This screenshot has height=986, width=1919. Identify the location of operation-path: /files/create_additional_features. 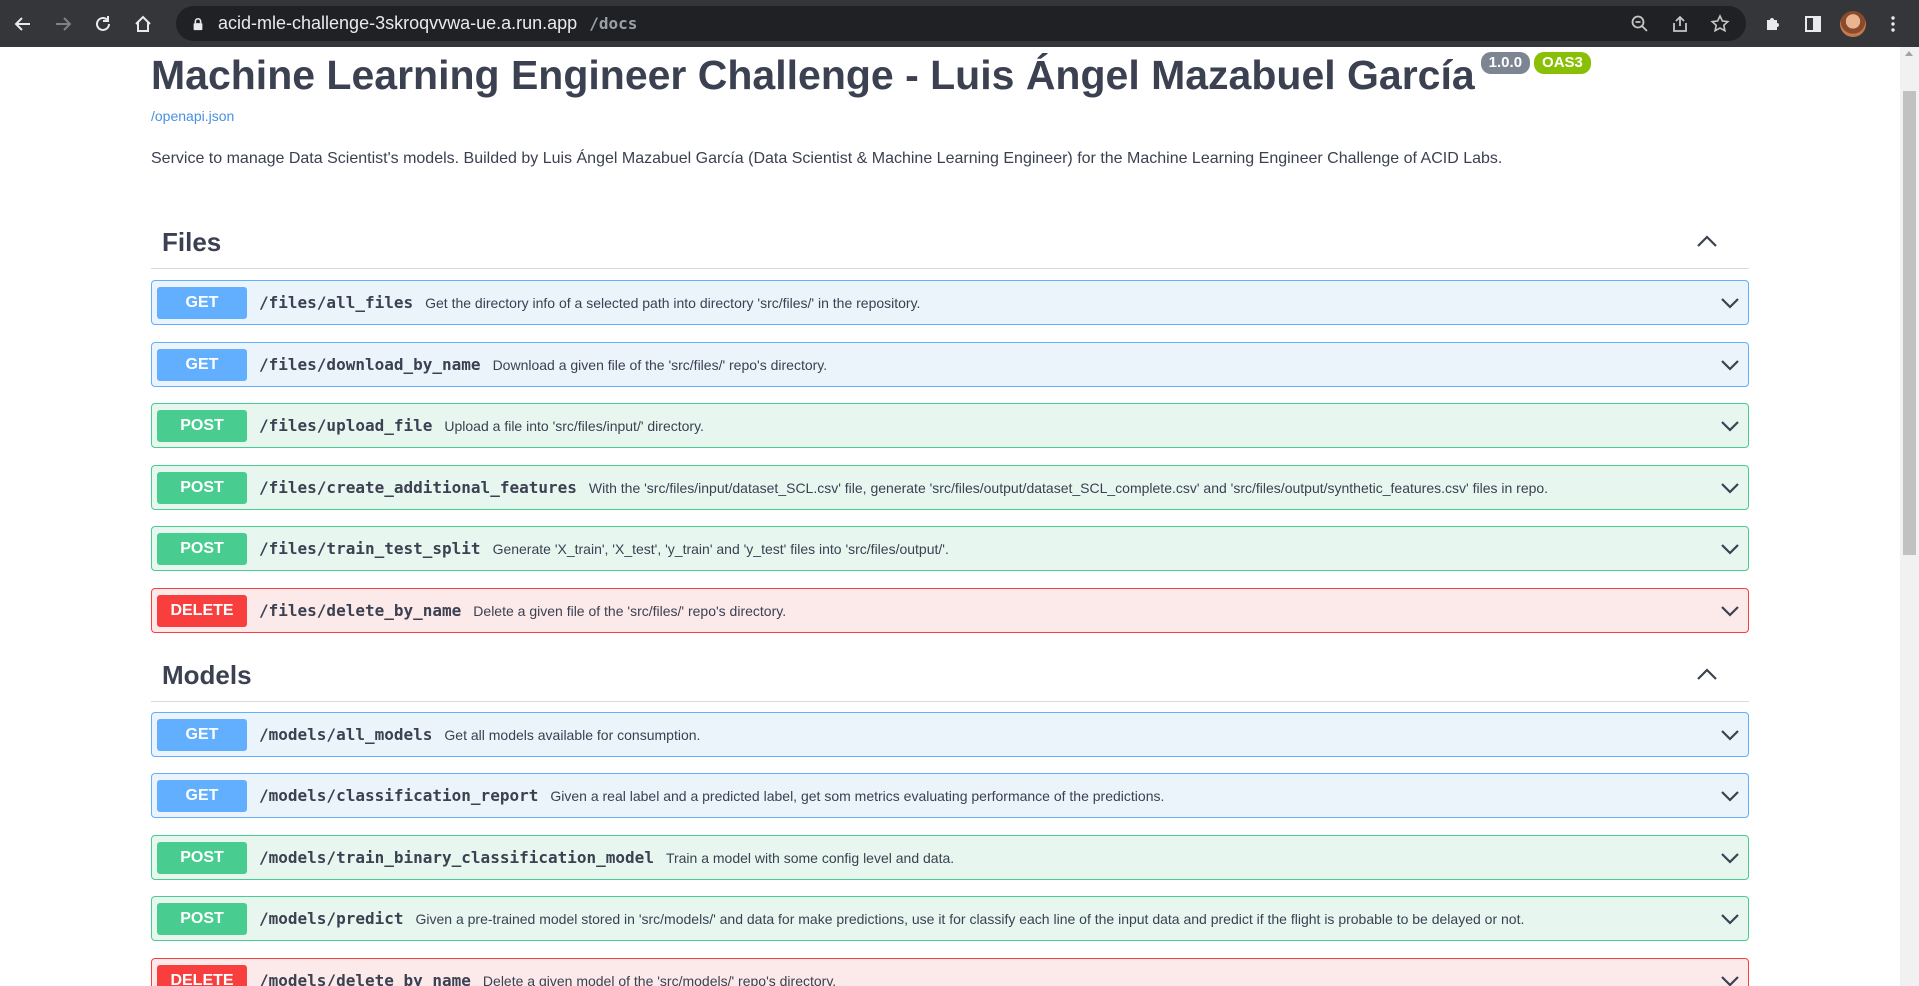
(418, 487).